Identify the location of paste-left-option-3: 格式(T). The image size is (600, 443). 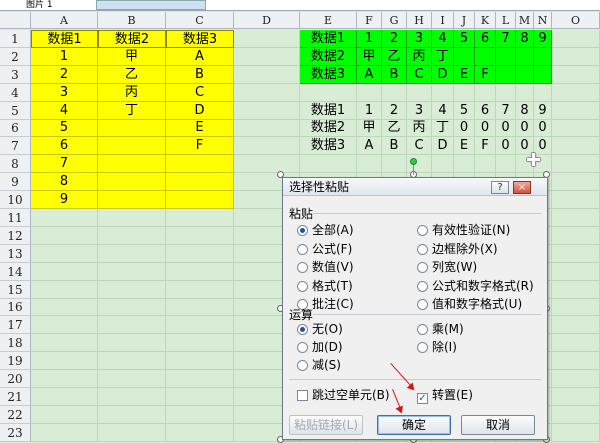
(325, 286).